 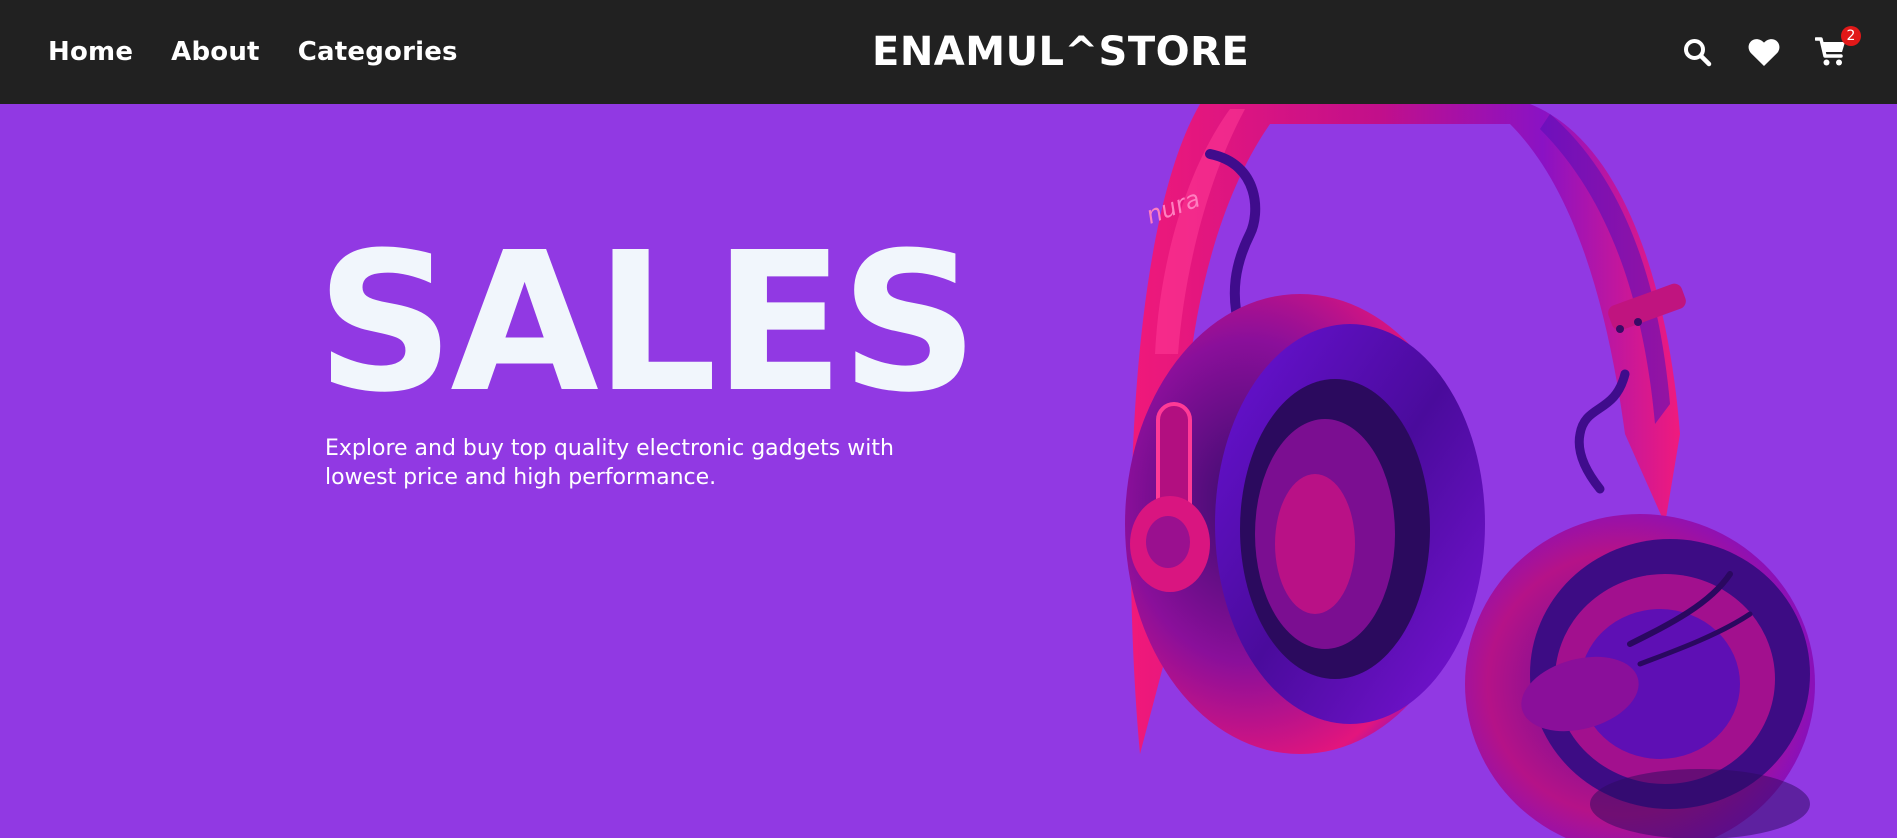 What do you see at coordinates (1060, 52) in the screenshot?
I see `brand-logo: ENAMUL^STORE` at bounding box center [1060, 52].